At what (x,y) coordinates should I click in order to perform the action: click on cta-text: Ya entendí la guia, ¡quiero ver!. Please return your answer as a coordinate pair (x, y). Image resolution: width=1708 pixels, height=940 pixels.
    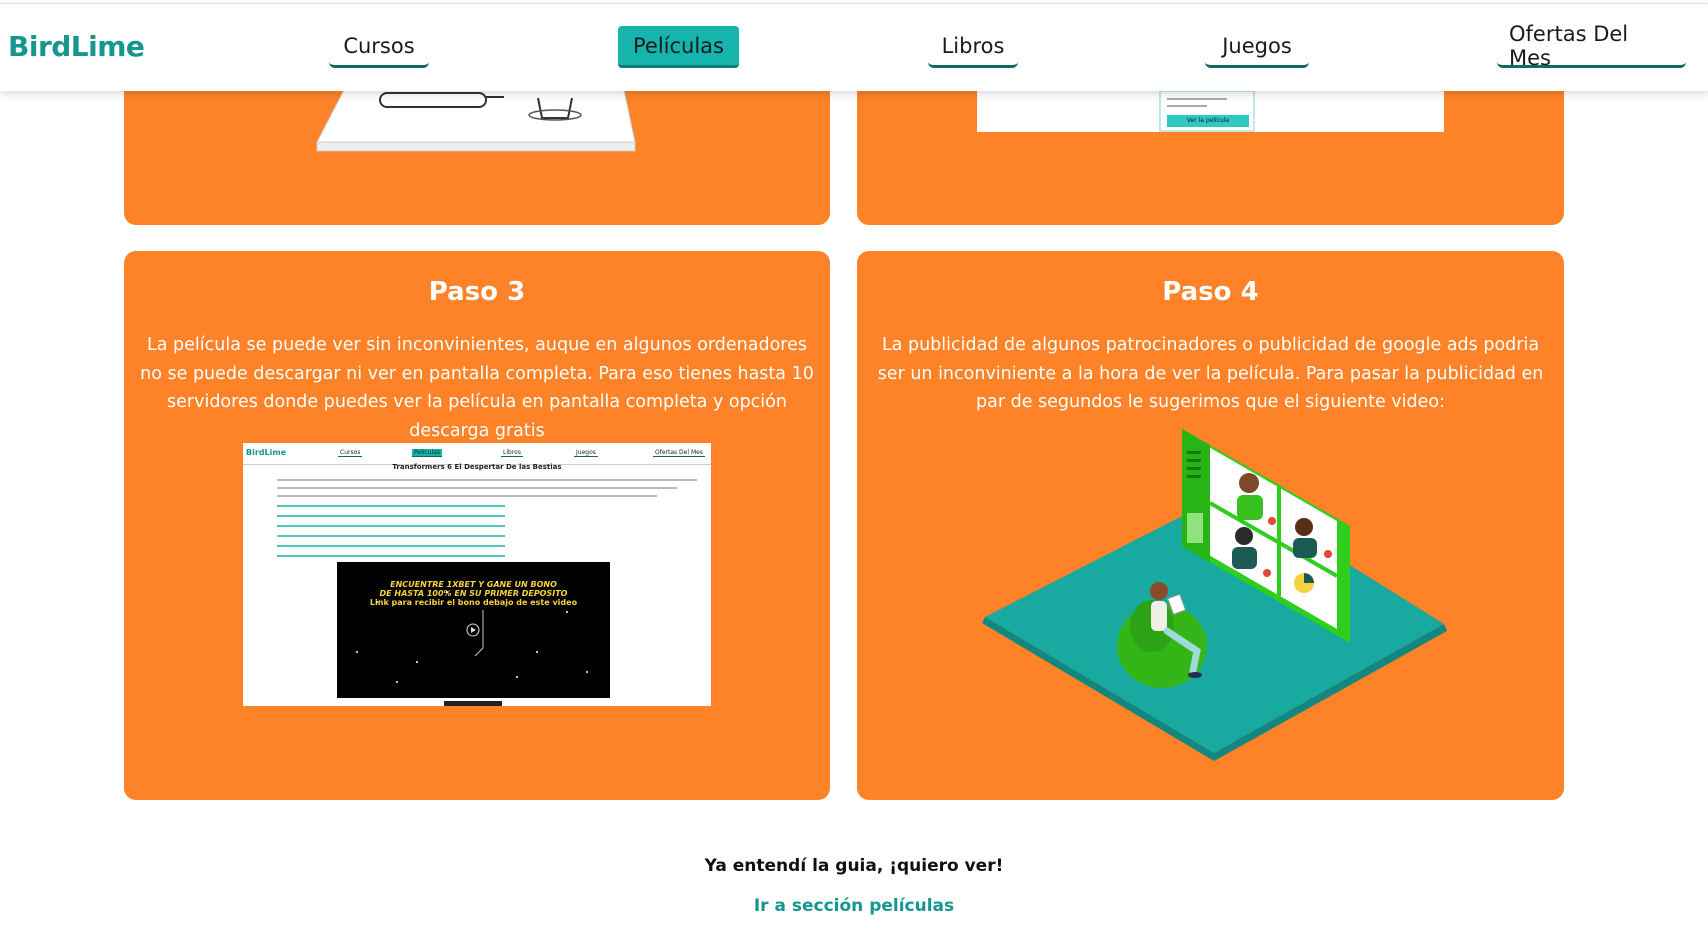
    Looking at the image, I should click on (854, 866).